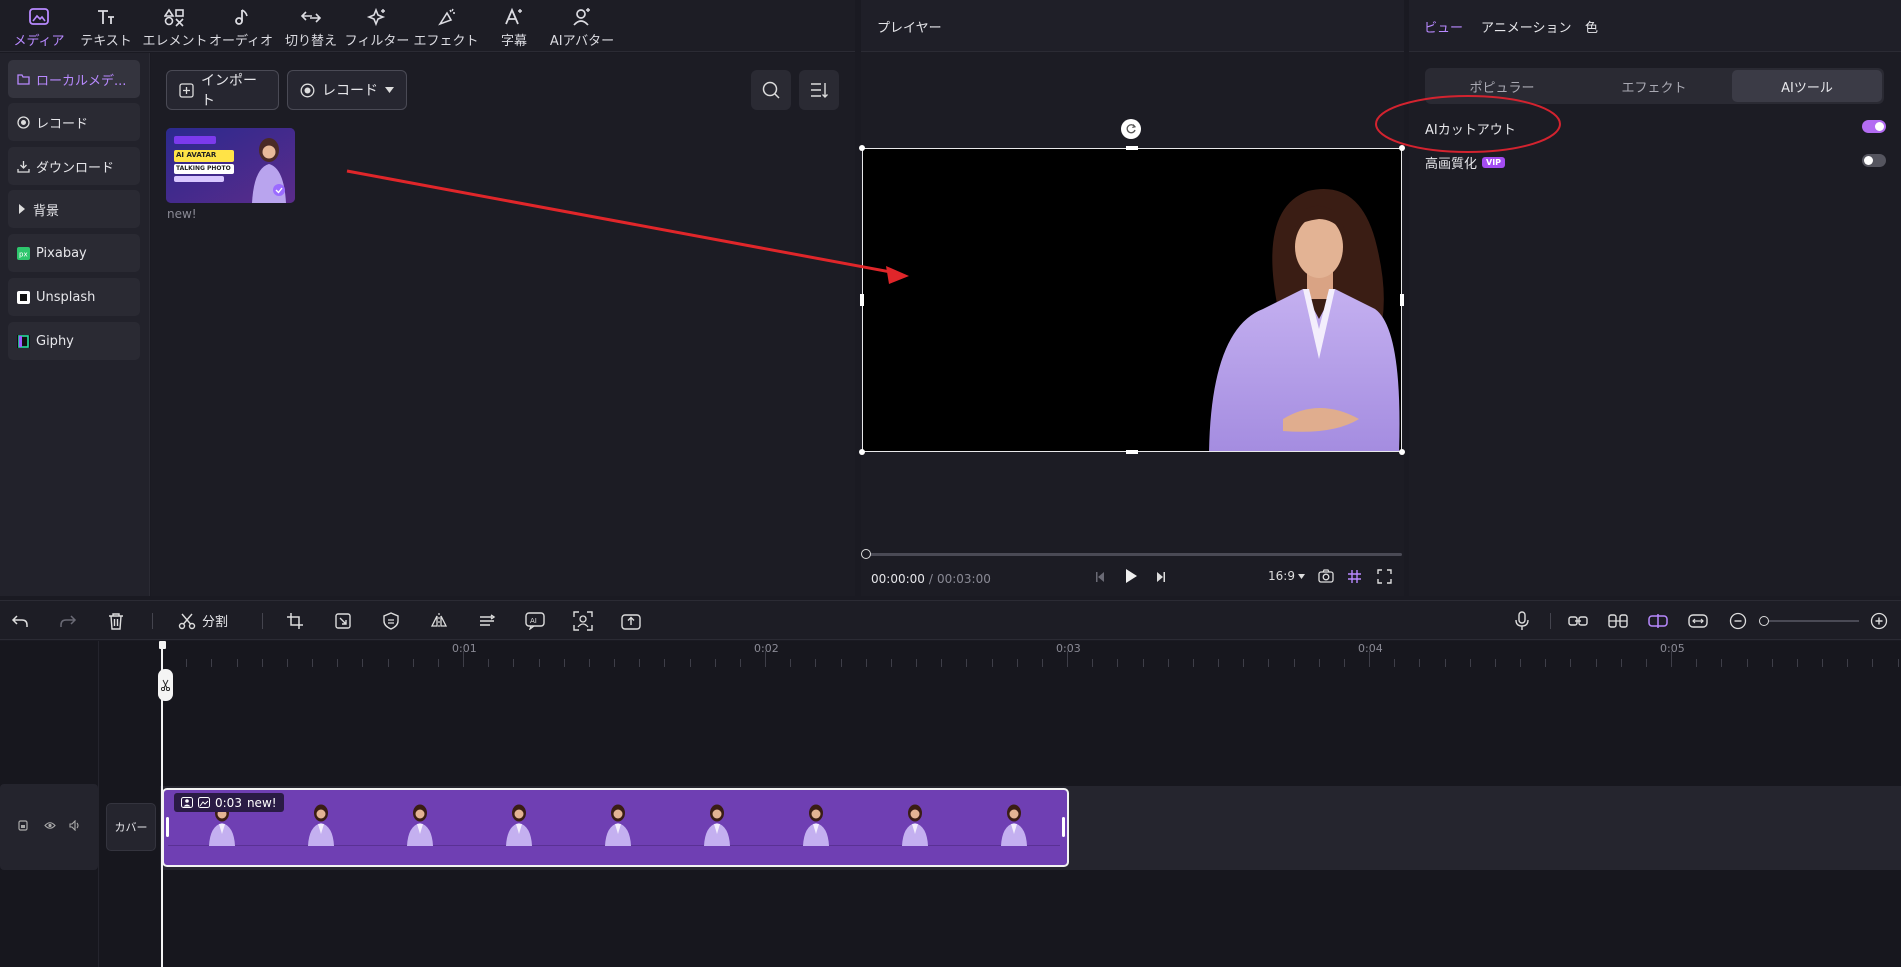 Image resolution: width=1901 pixels, height=967 pixels. What do you see at coordinates (131, 827) in the screenshot?
I see `cover-button: カバー` at bounding box center [131, 827].